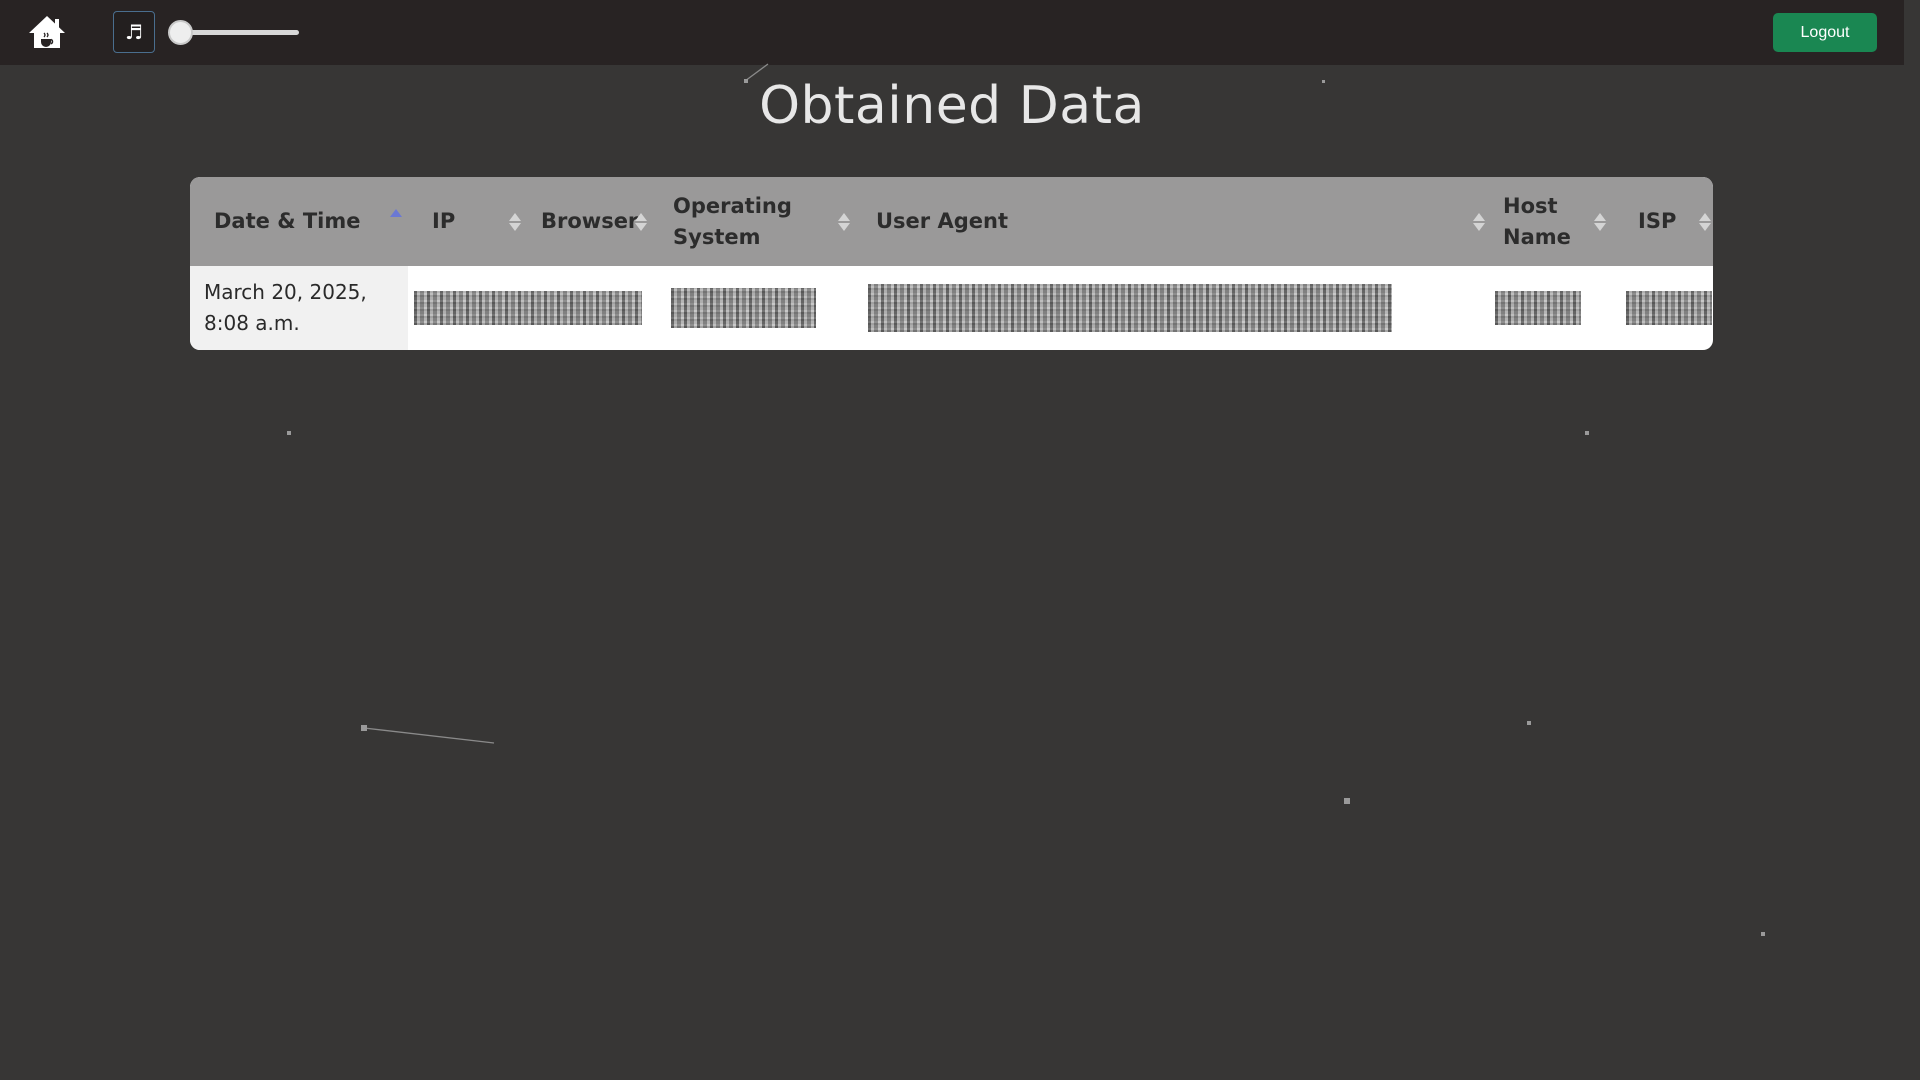  Describe the element at coordinates (299, 308) in the screenshot. I see `cell-date-time: March 20, 2025, 8:08 a.m.` at that location.